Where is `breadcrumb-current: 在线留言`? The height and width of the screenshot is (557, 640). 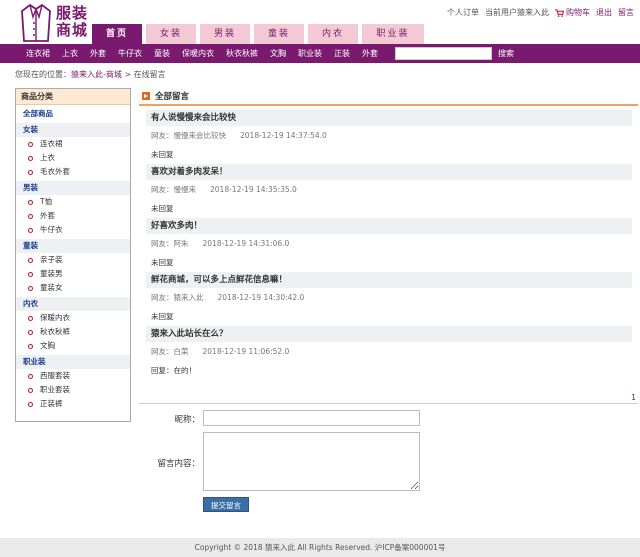 breadcrumb-current: 在线留言 is located at coordinates (149, 74).